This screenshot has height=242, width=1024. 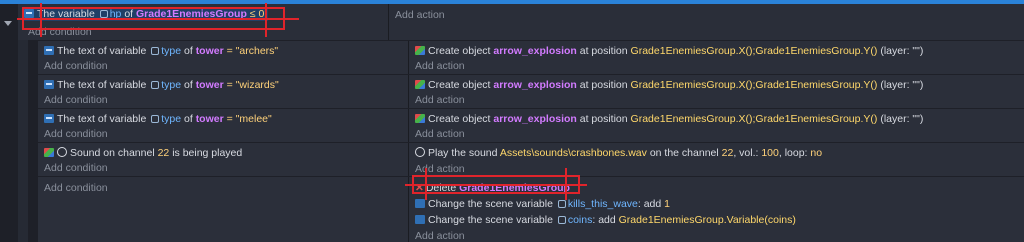 I want to click on operator: ≤, so click(x=252, y=14).